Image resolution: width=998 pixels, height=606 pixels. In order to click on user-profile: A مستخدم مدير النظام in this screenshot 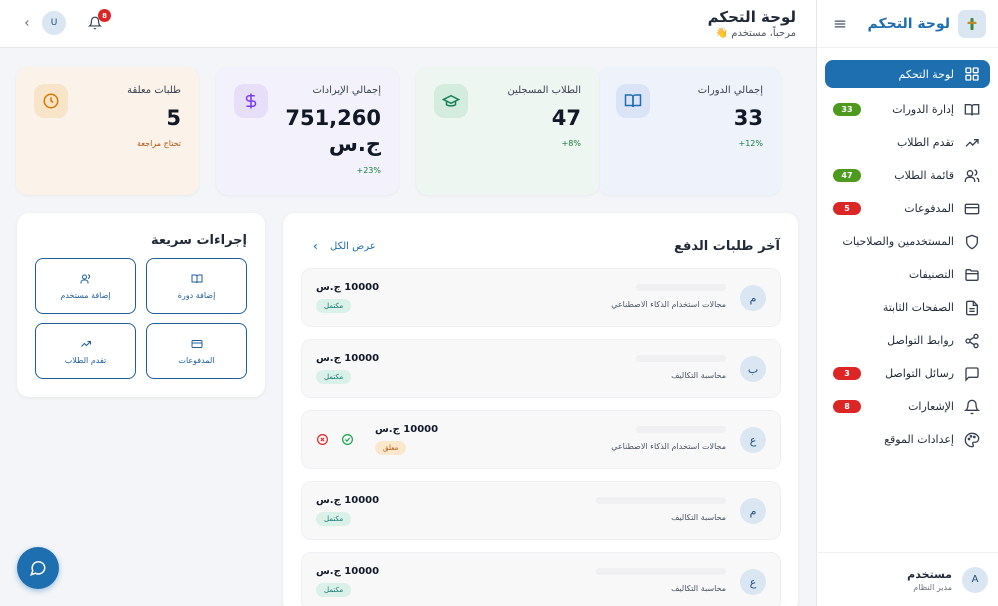, I will do `click(907, 579)`.